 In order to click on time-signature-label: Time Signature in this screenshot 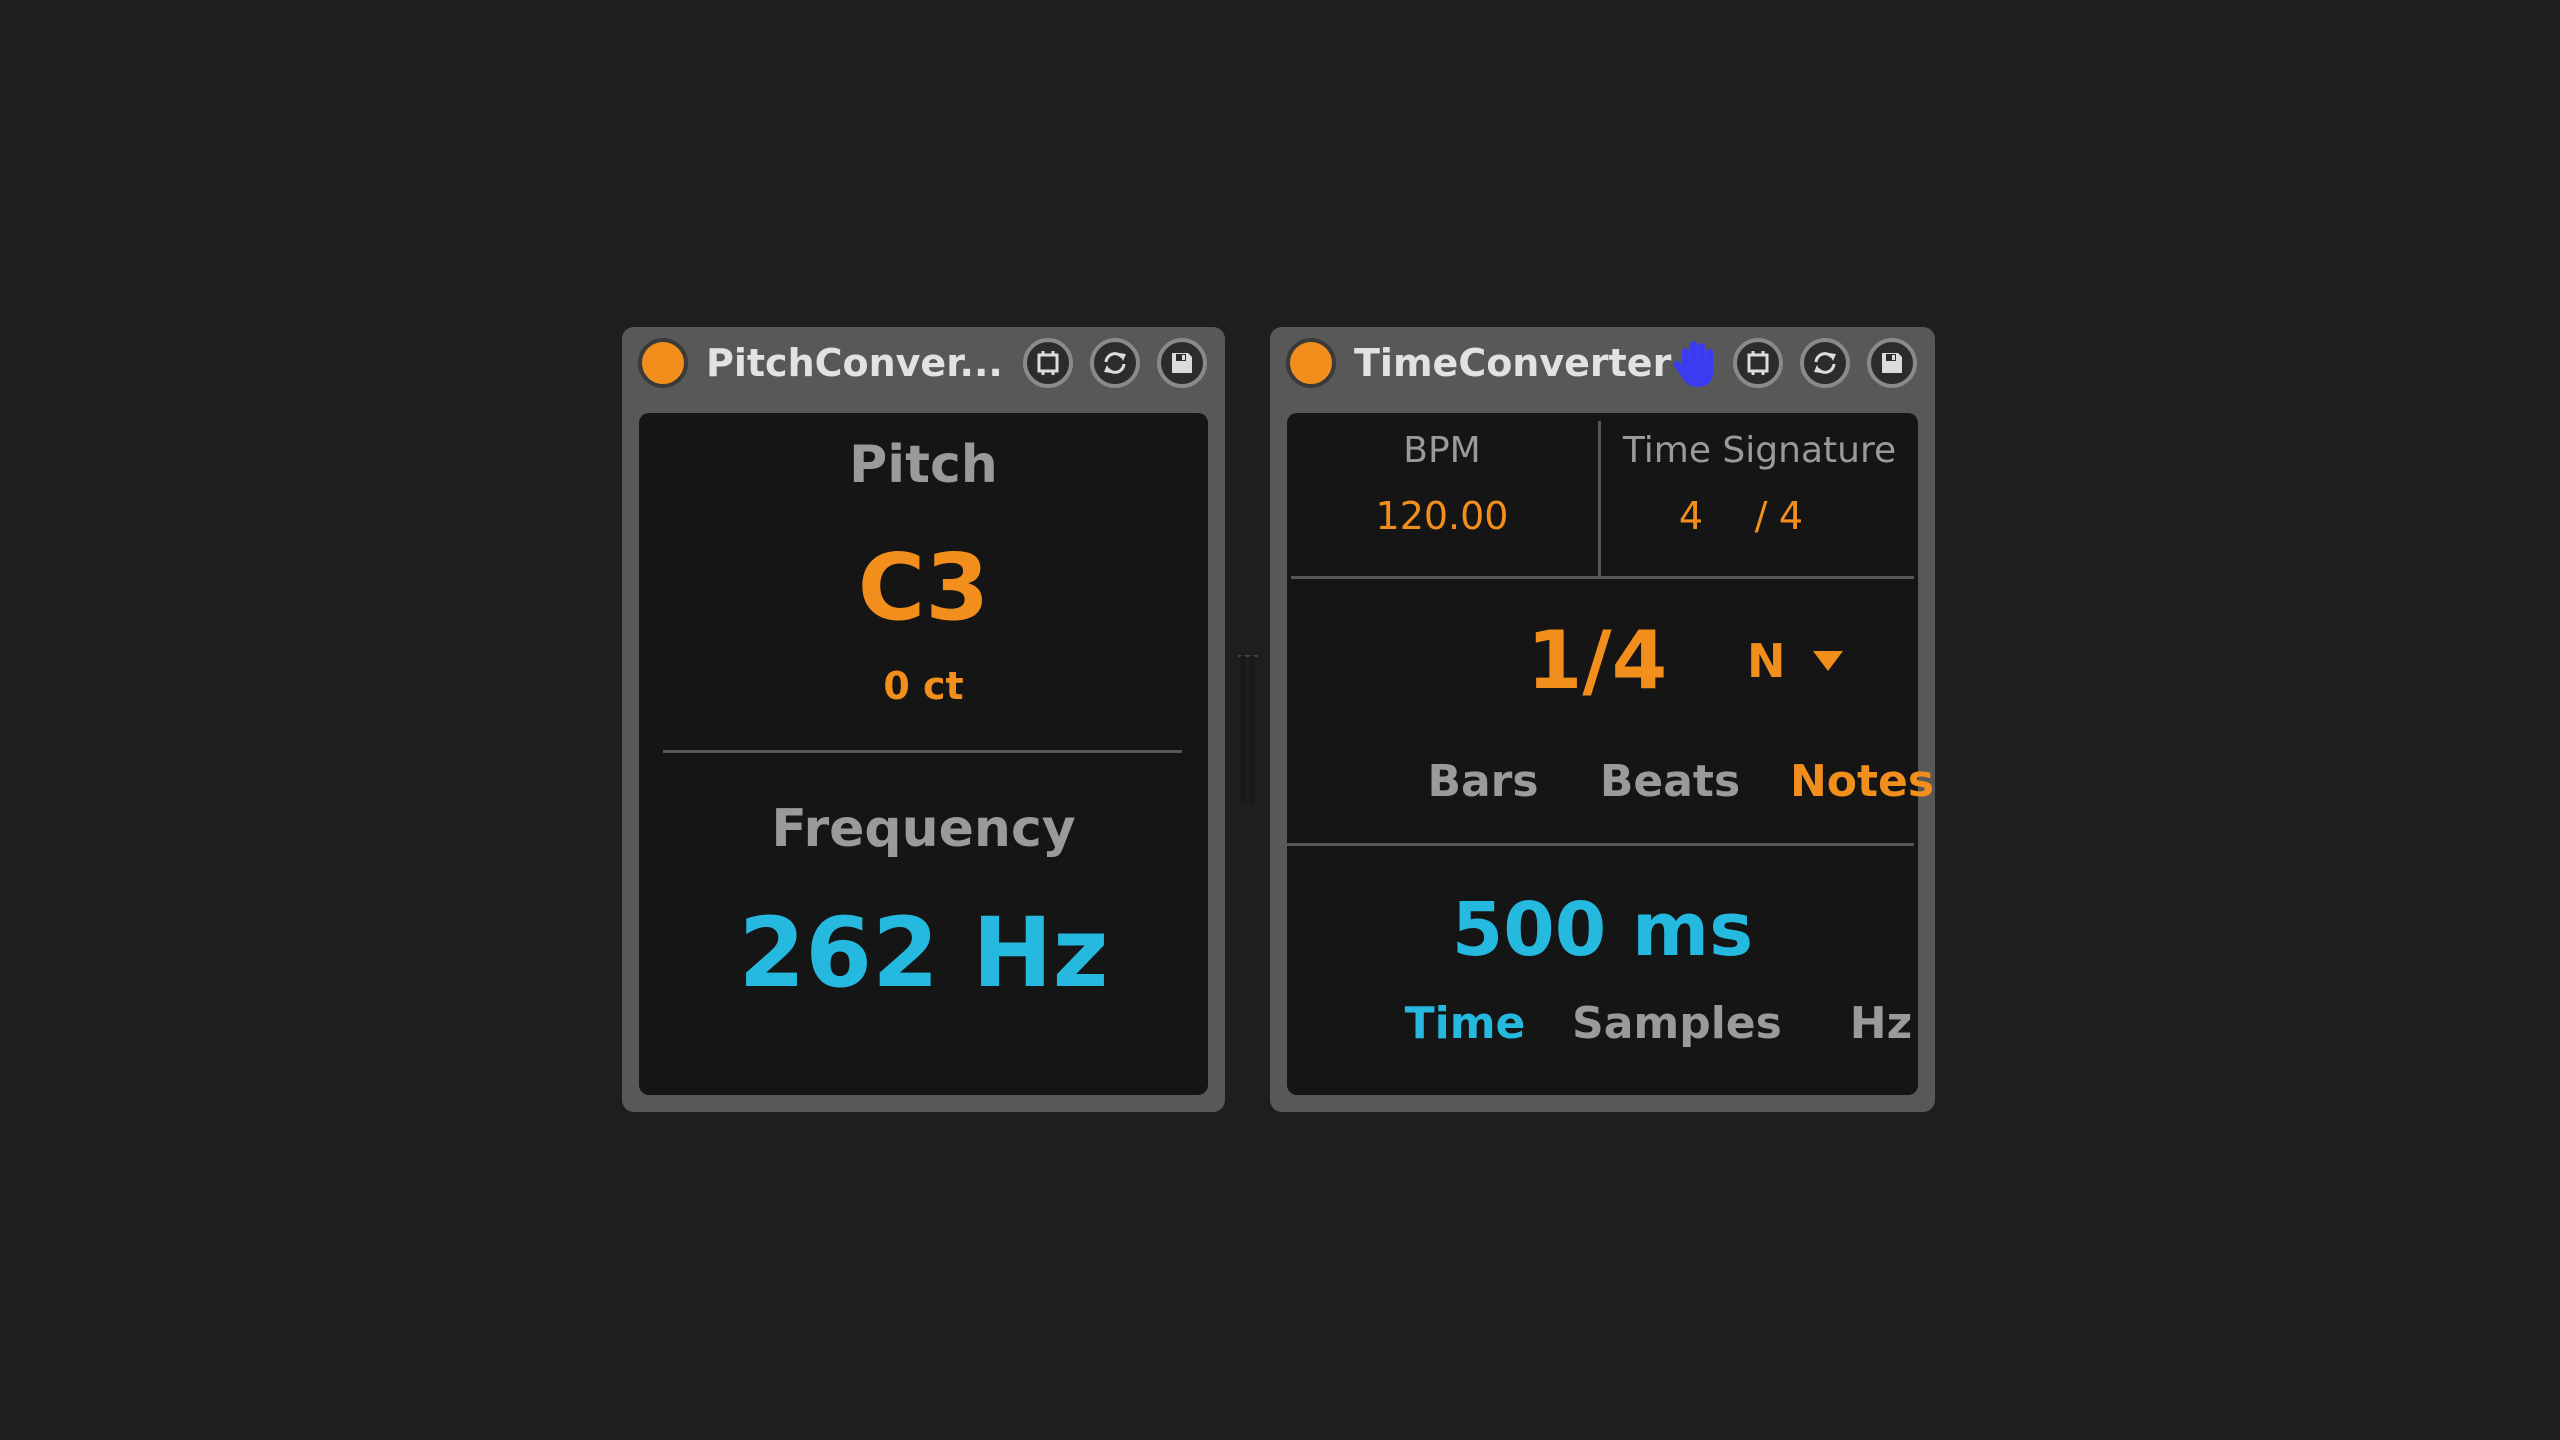, I will do `click(1759, 450)`.